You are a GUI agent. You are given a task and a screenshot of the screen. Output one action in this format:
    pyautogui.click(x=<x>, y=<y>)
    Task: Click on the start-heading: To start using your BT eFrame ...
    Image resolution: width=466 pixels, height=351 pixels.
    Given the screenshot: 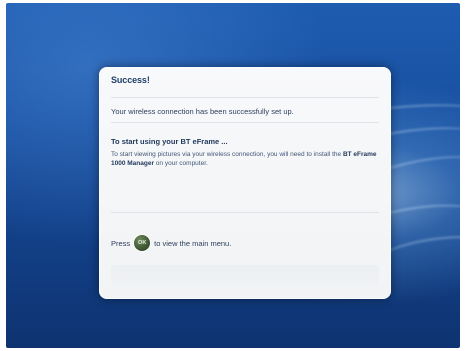 What is the action you would take?
    pyautogui.click(x=169, y=141)
    